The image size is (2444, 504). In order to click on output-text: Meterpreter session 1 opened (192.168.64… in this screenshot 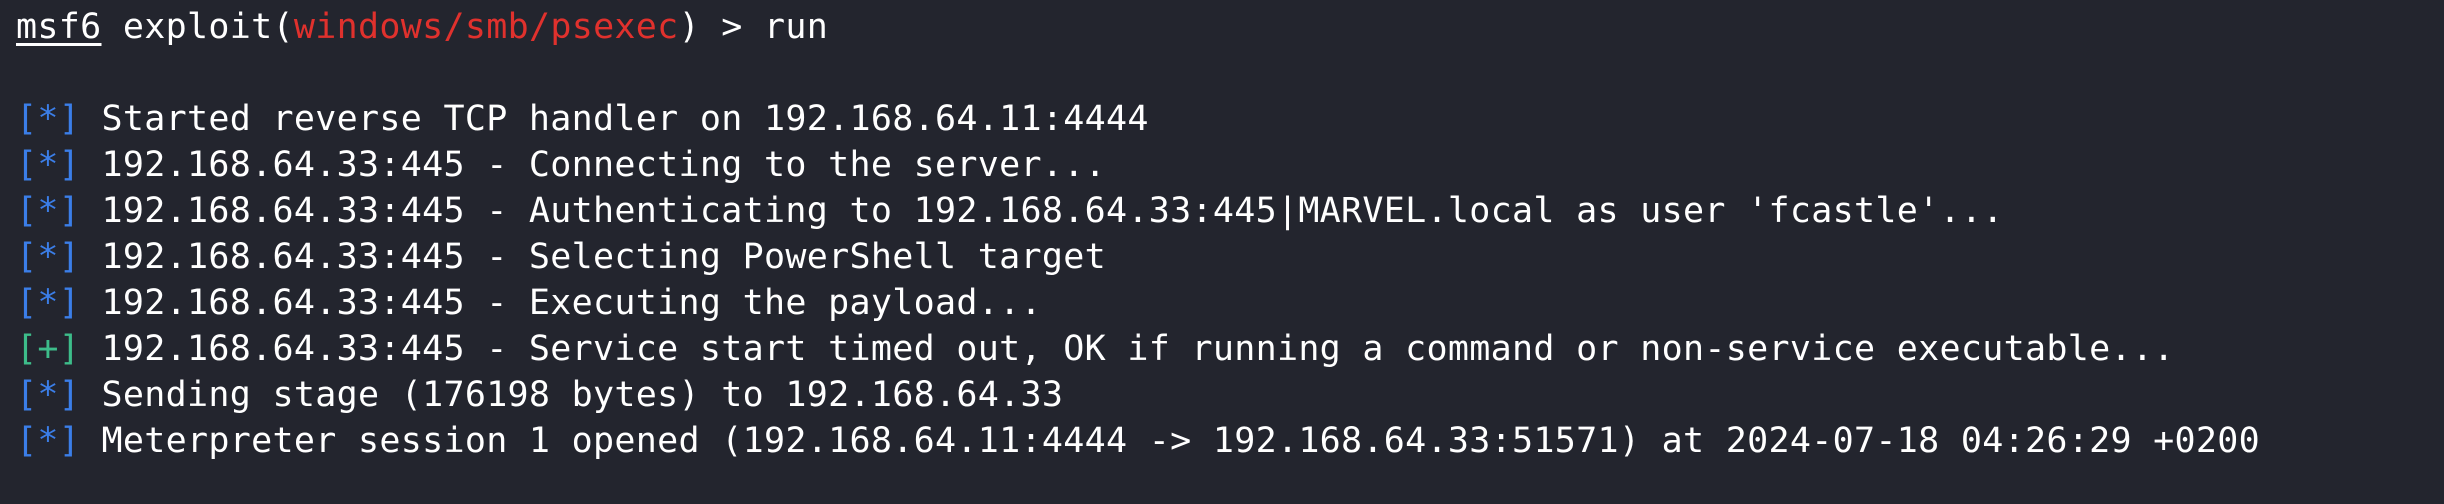, I will do `click(1170, 441)`.